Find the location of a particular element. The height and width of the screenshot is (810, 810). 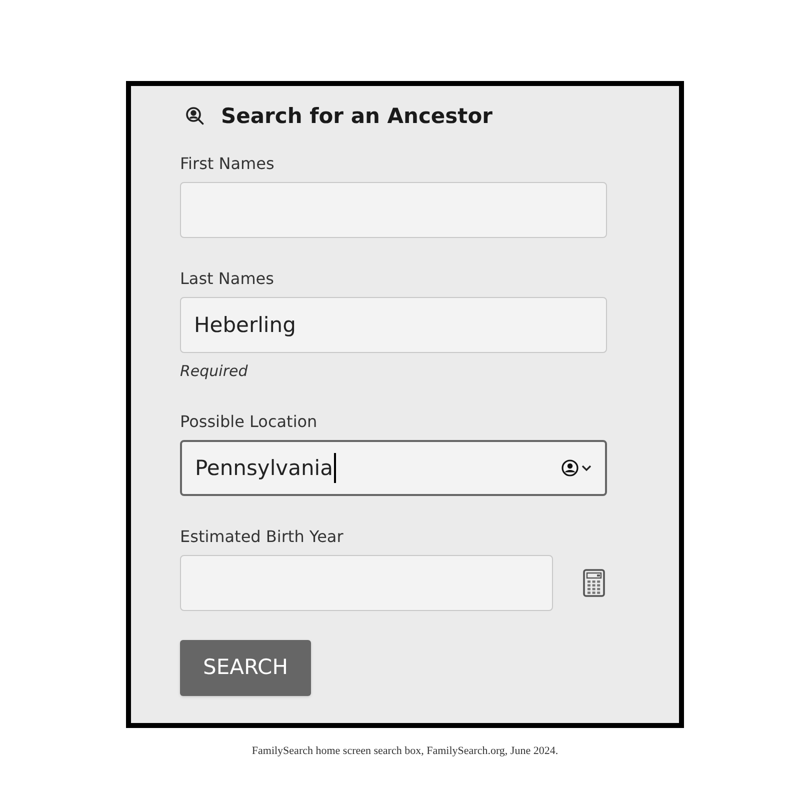

field-label: First Names is located at coordinates (228, 164).